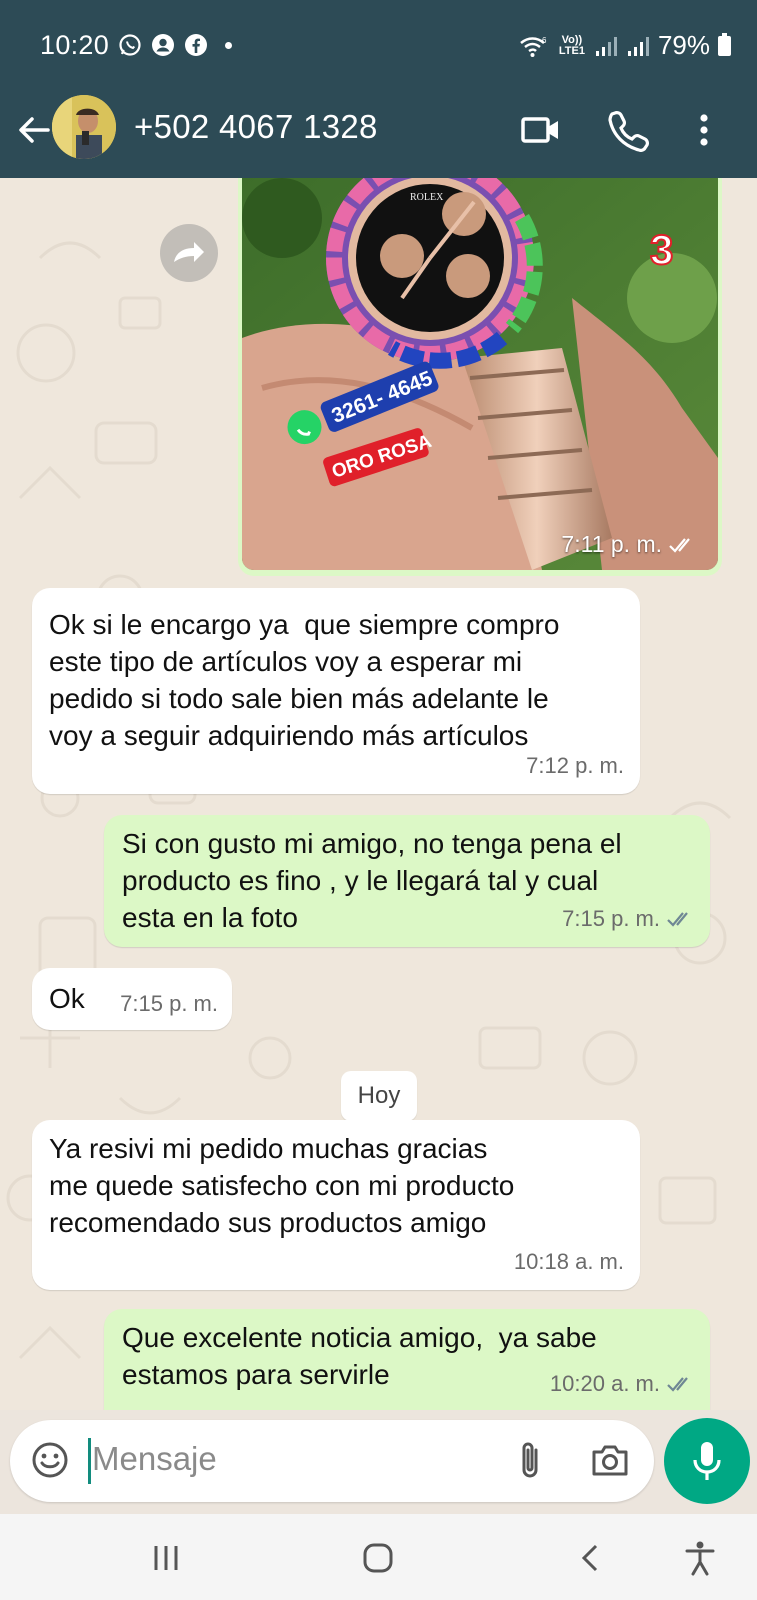 The image size is (757, 1600). I want to click on accessibility-icon, so click(700, 1558).